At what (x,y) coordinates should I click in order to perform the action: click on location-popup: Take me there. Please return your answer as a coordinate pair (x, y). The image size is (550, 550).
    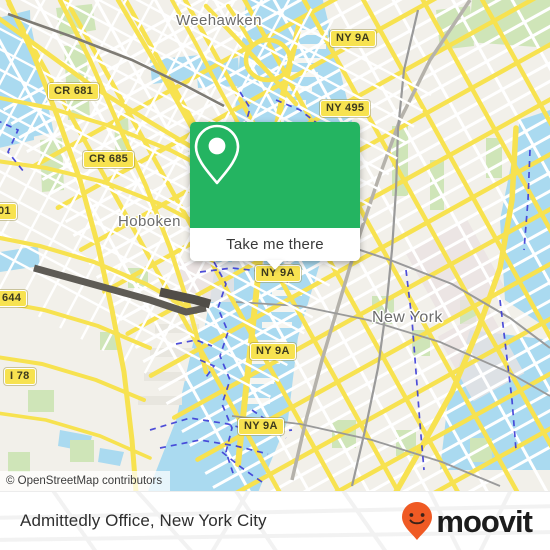
    Looking at the image, I should click on (275, 196).